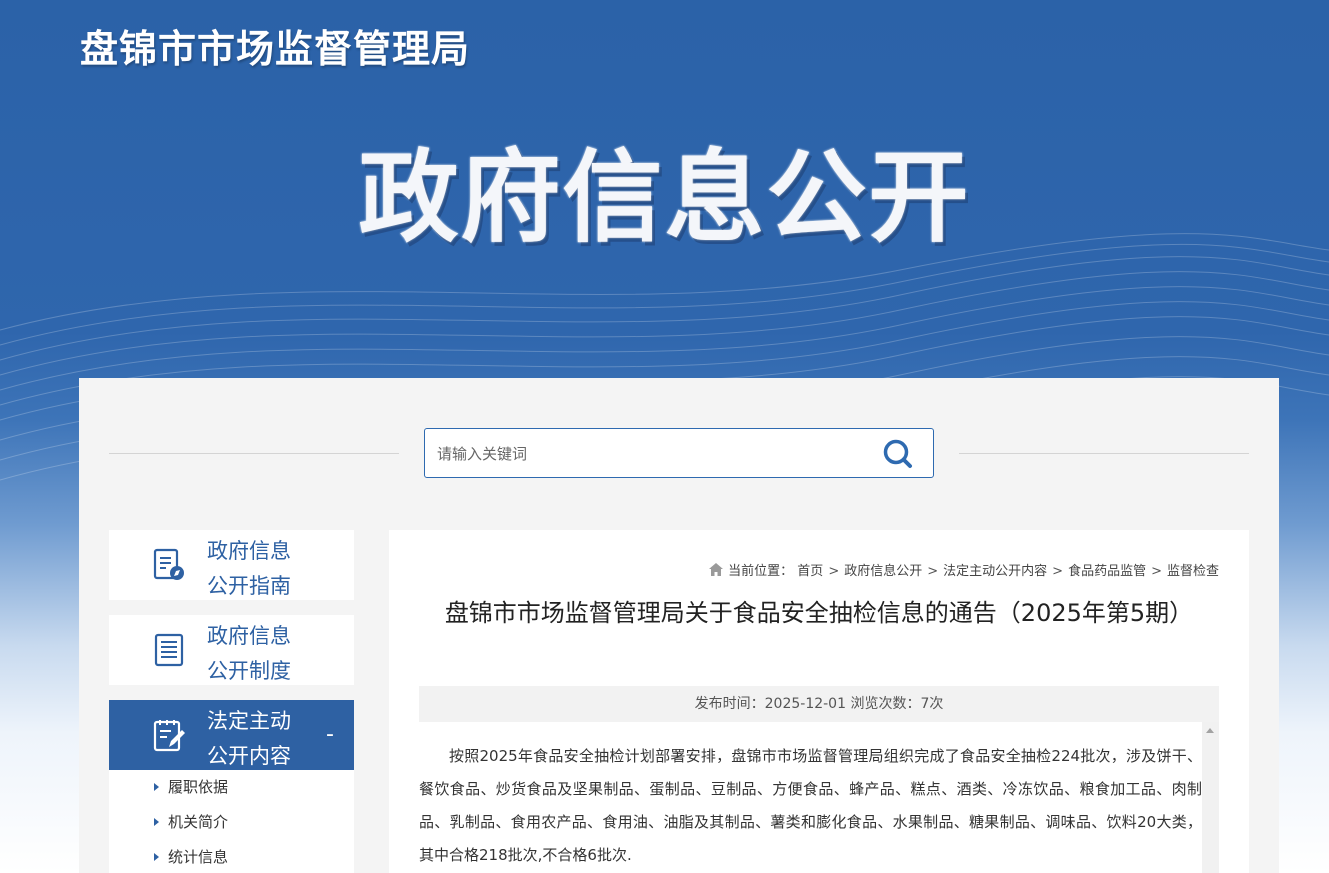  What do you see at coordinates (883, 571) in the screenshot?
I see `breadcrumb-link: 政府信息公开` at bounding box center [883, 571].